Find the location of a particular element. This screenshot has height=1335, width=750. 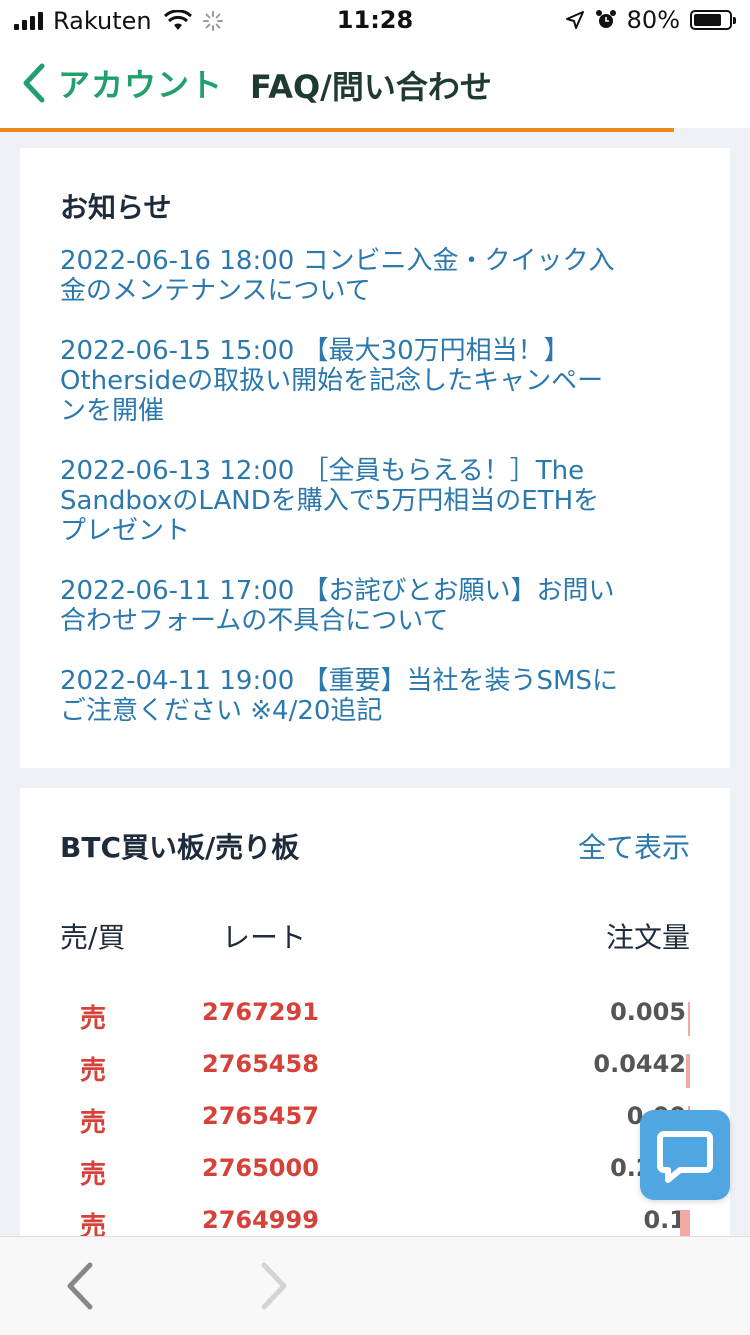

order-row: 売 2767291 0.005 is located at coordinates (375, 1024).